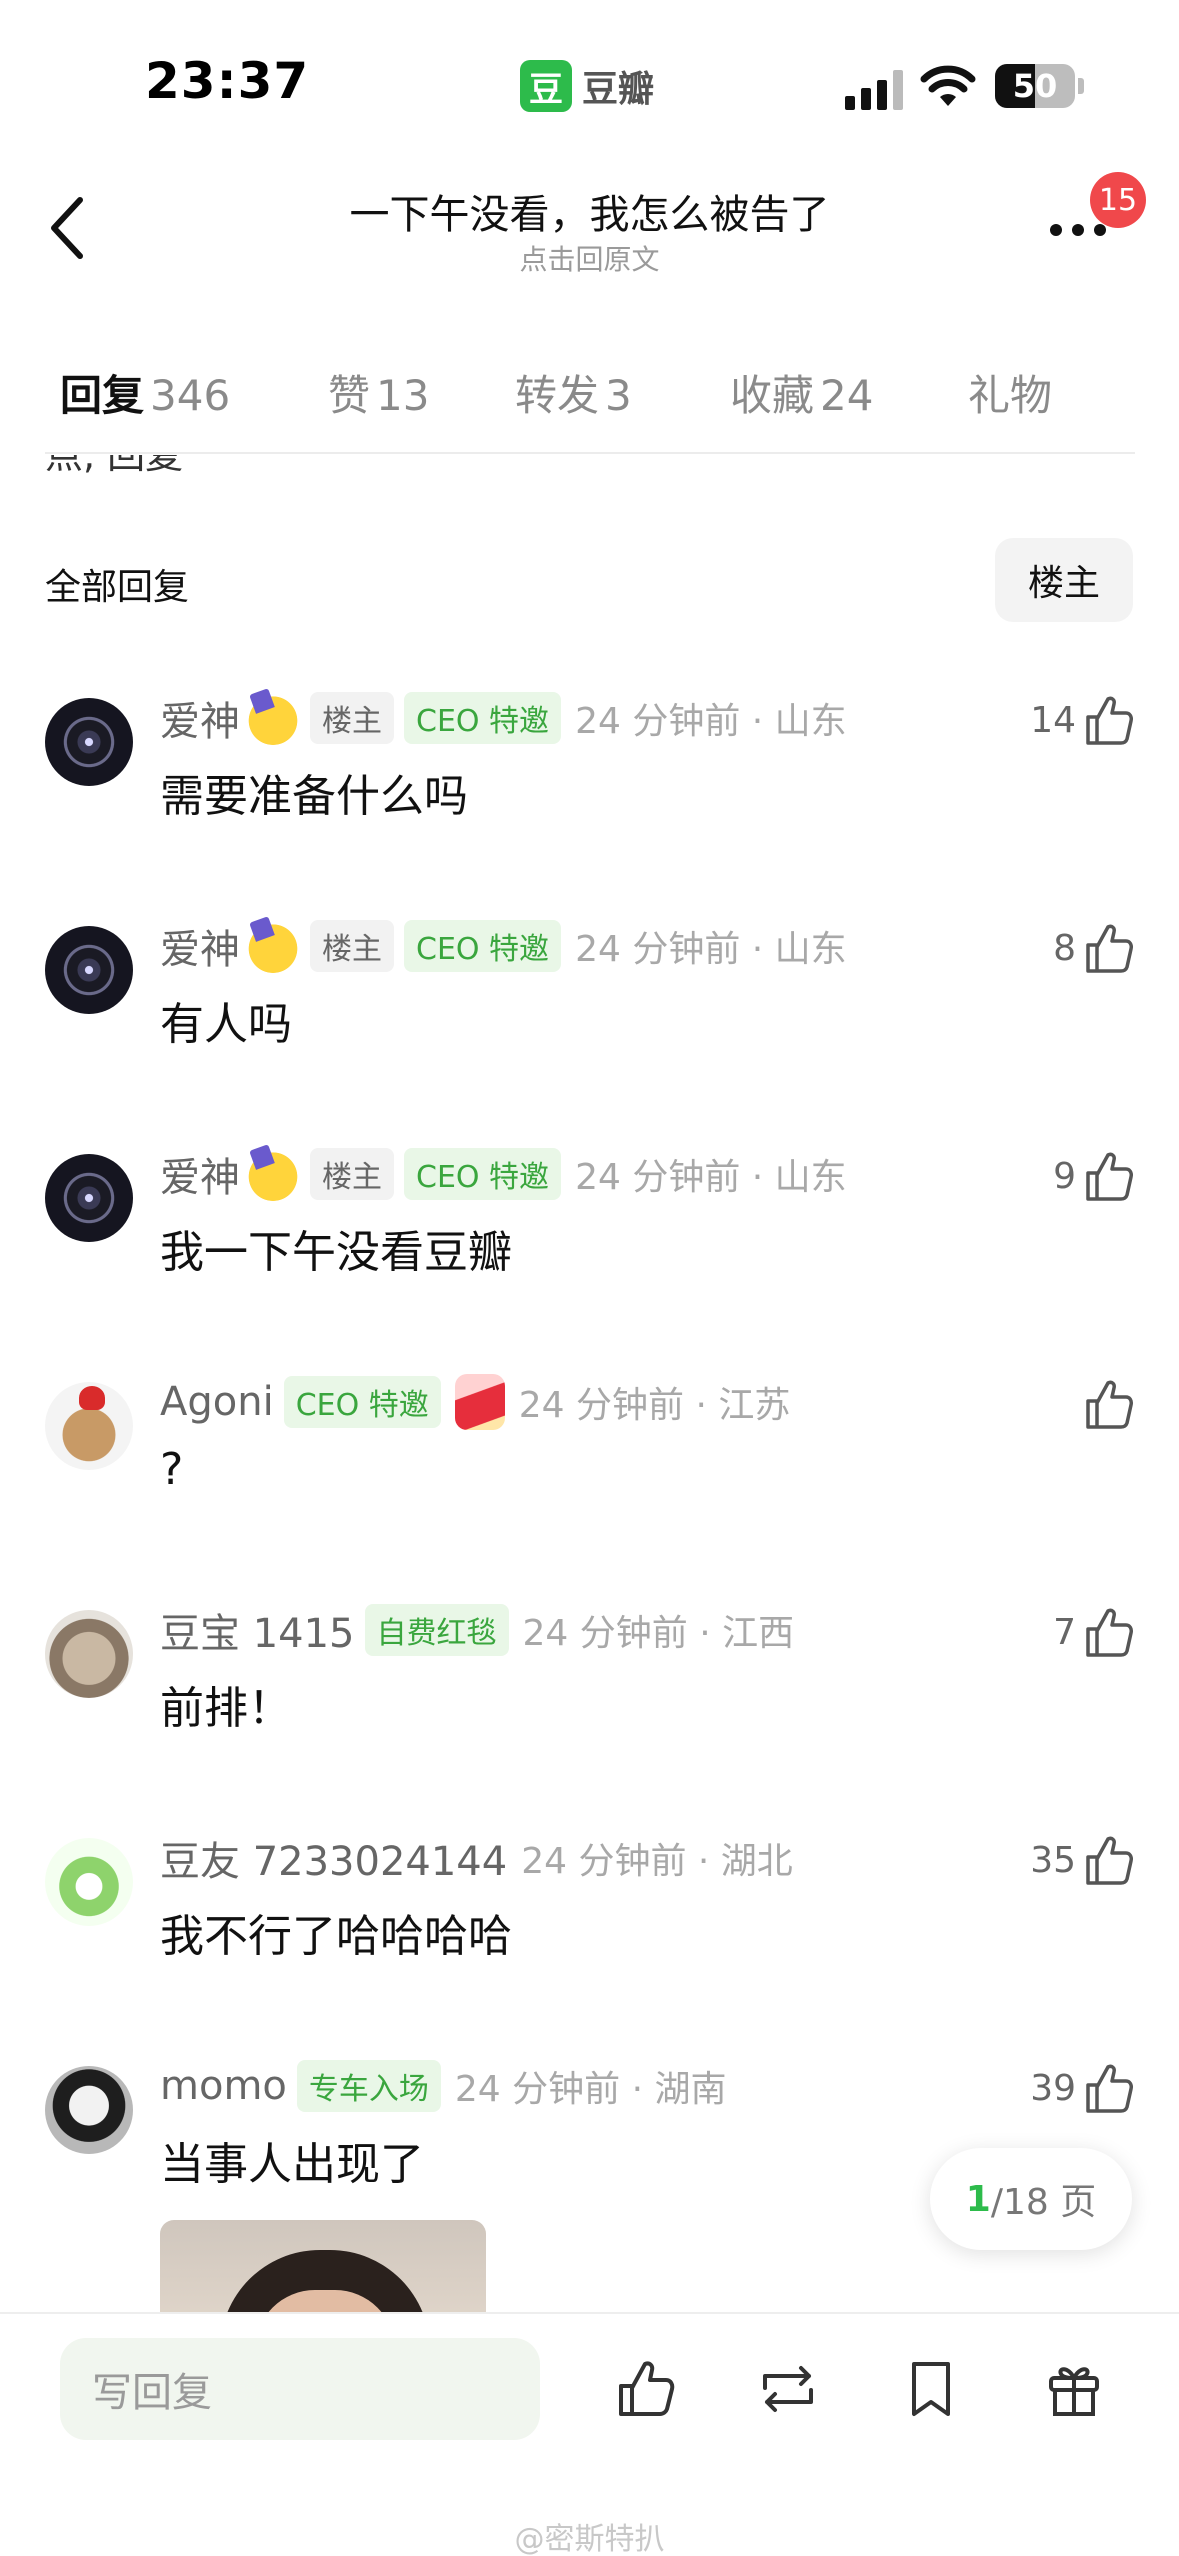 This screenshot has width=1179, height=2556. I want to click on app-indicator: 豆 豆瓣, so click(587, 86).